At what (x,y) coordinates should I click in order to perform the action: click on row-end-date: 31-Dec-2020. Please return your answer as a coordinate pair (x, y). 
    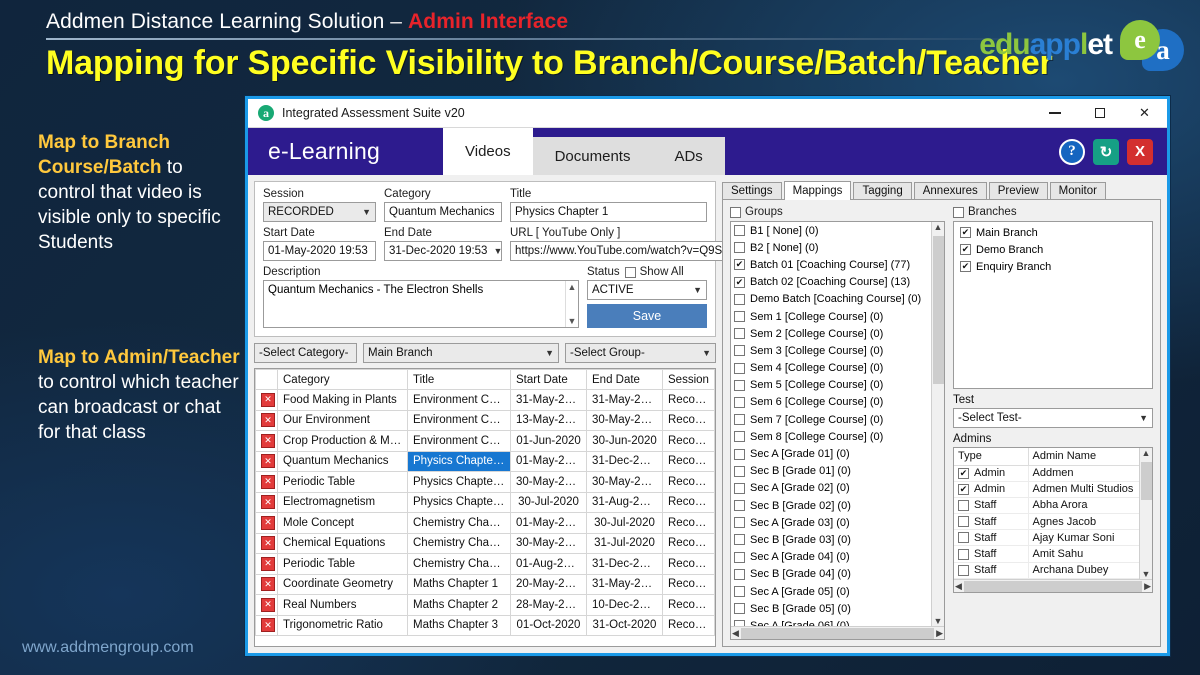
    Looking at the image, I should click on (624, 564).